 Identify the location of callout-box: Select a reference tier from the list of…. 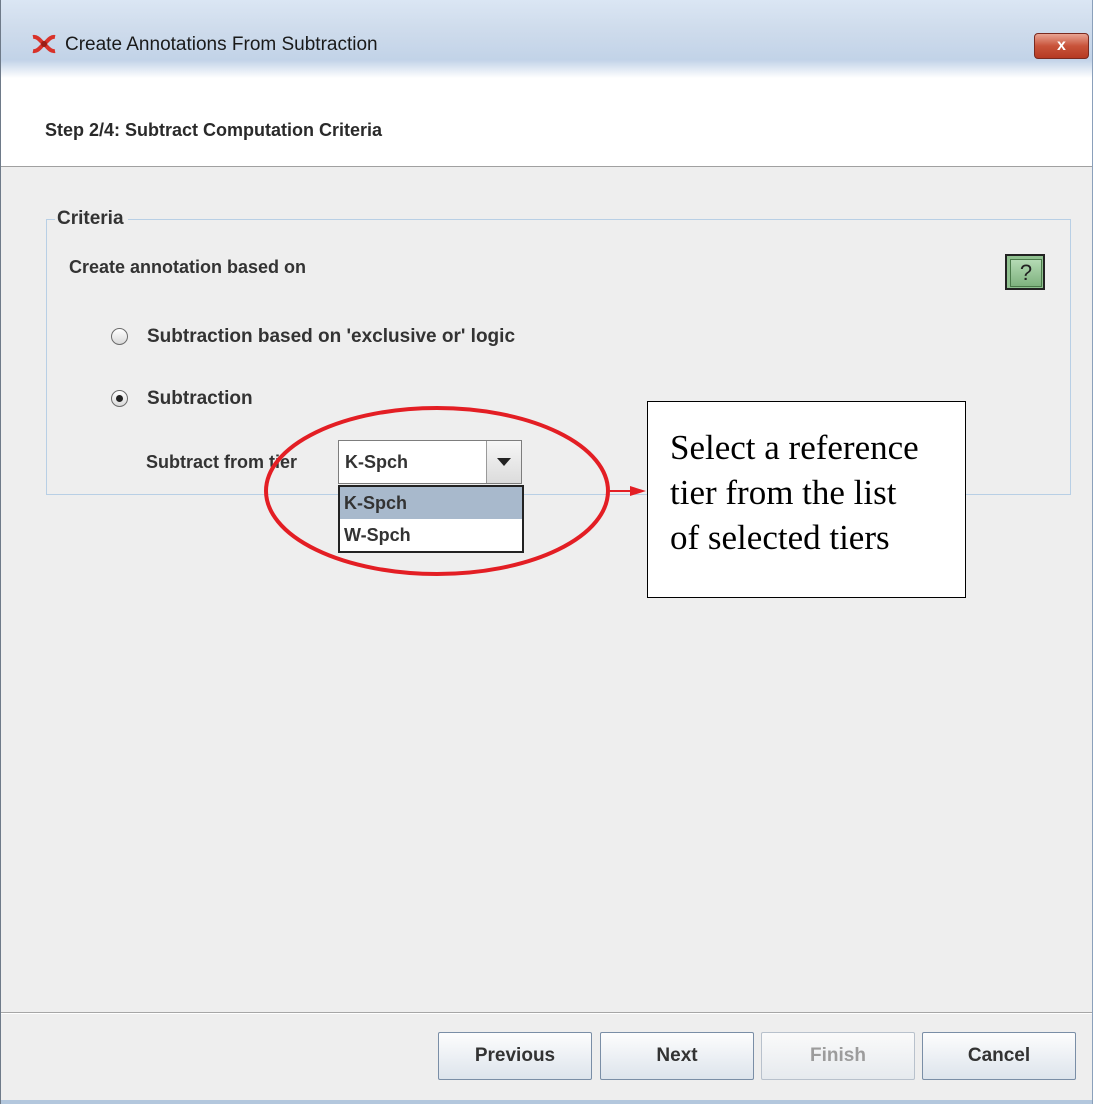
(806, 499).